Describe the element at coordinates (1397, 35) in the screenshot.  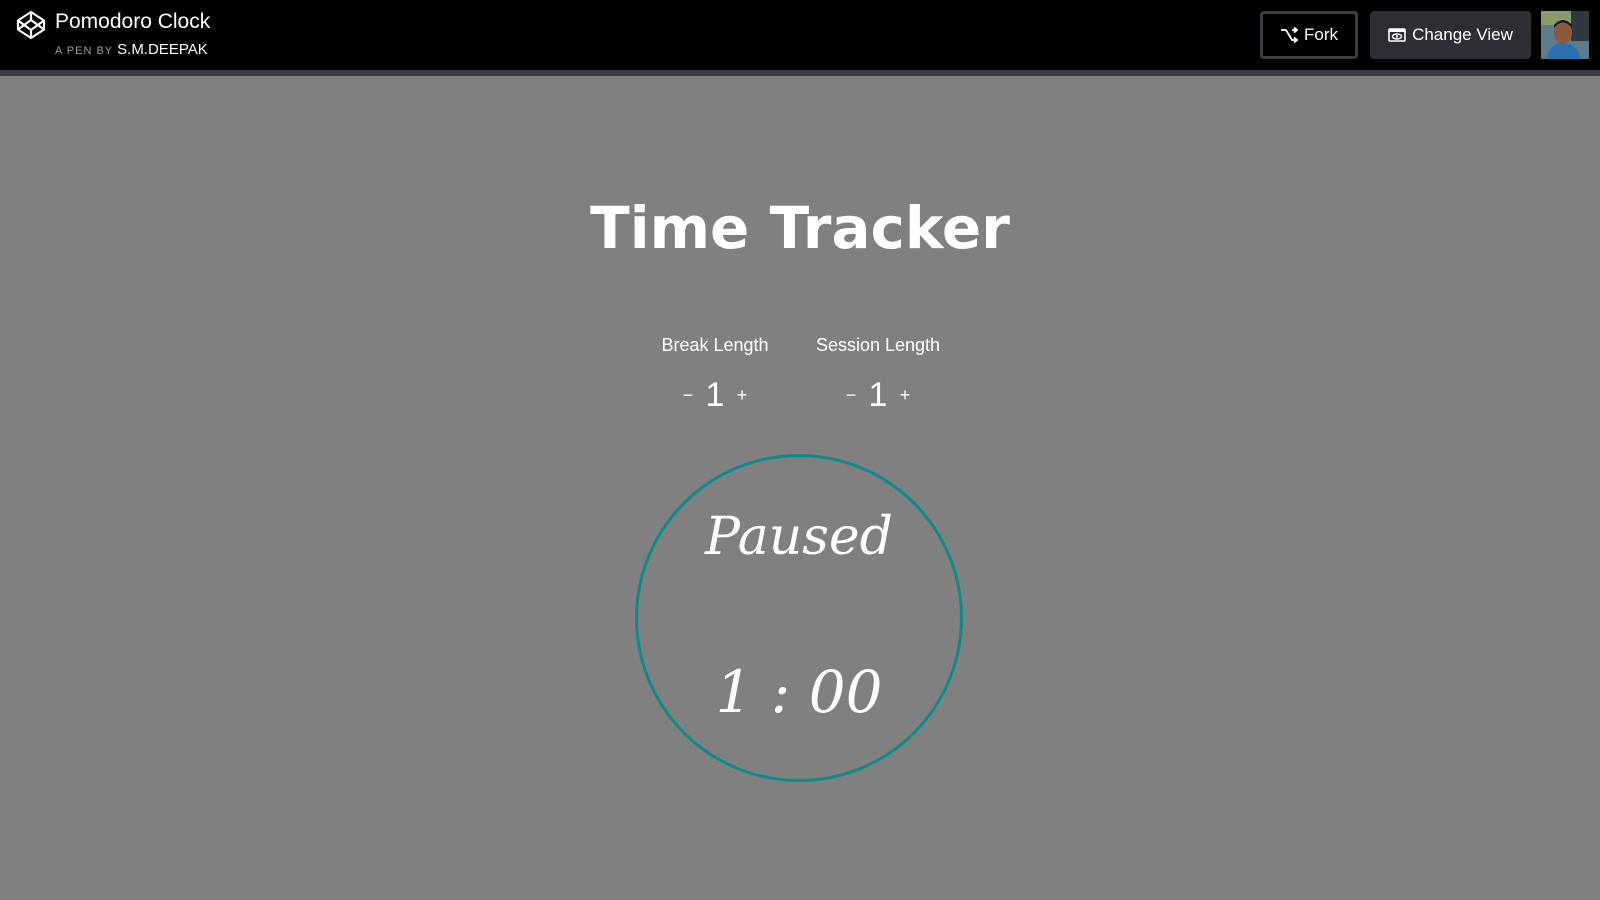
I see `eye-icon` at that location.